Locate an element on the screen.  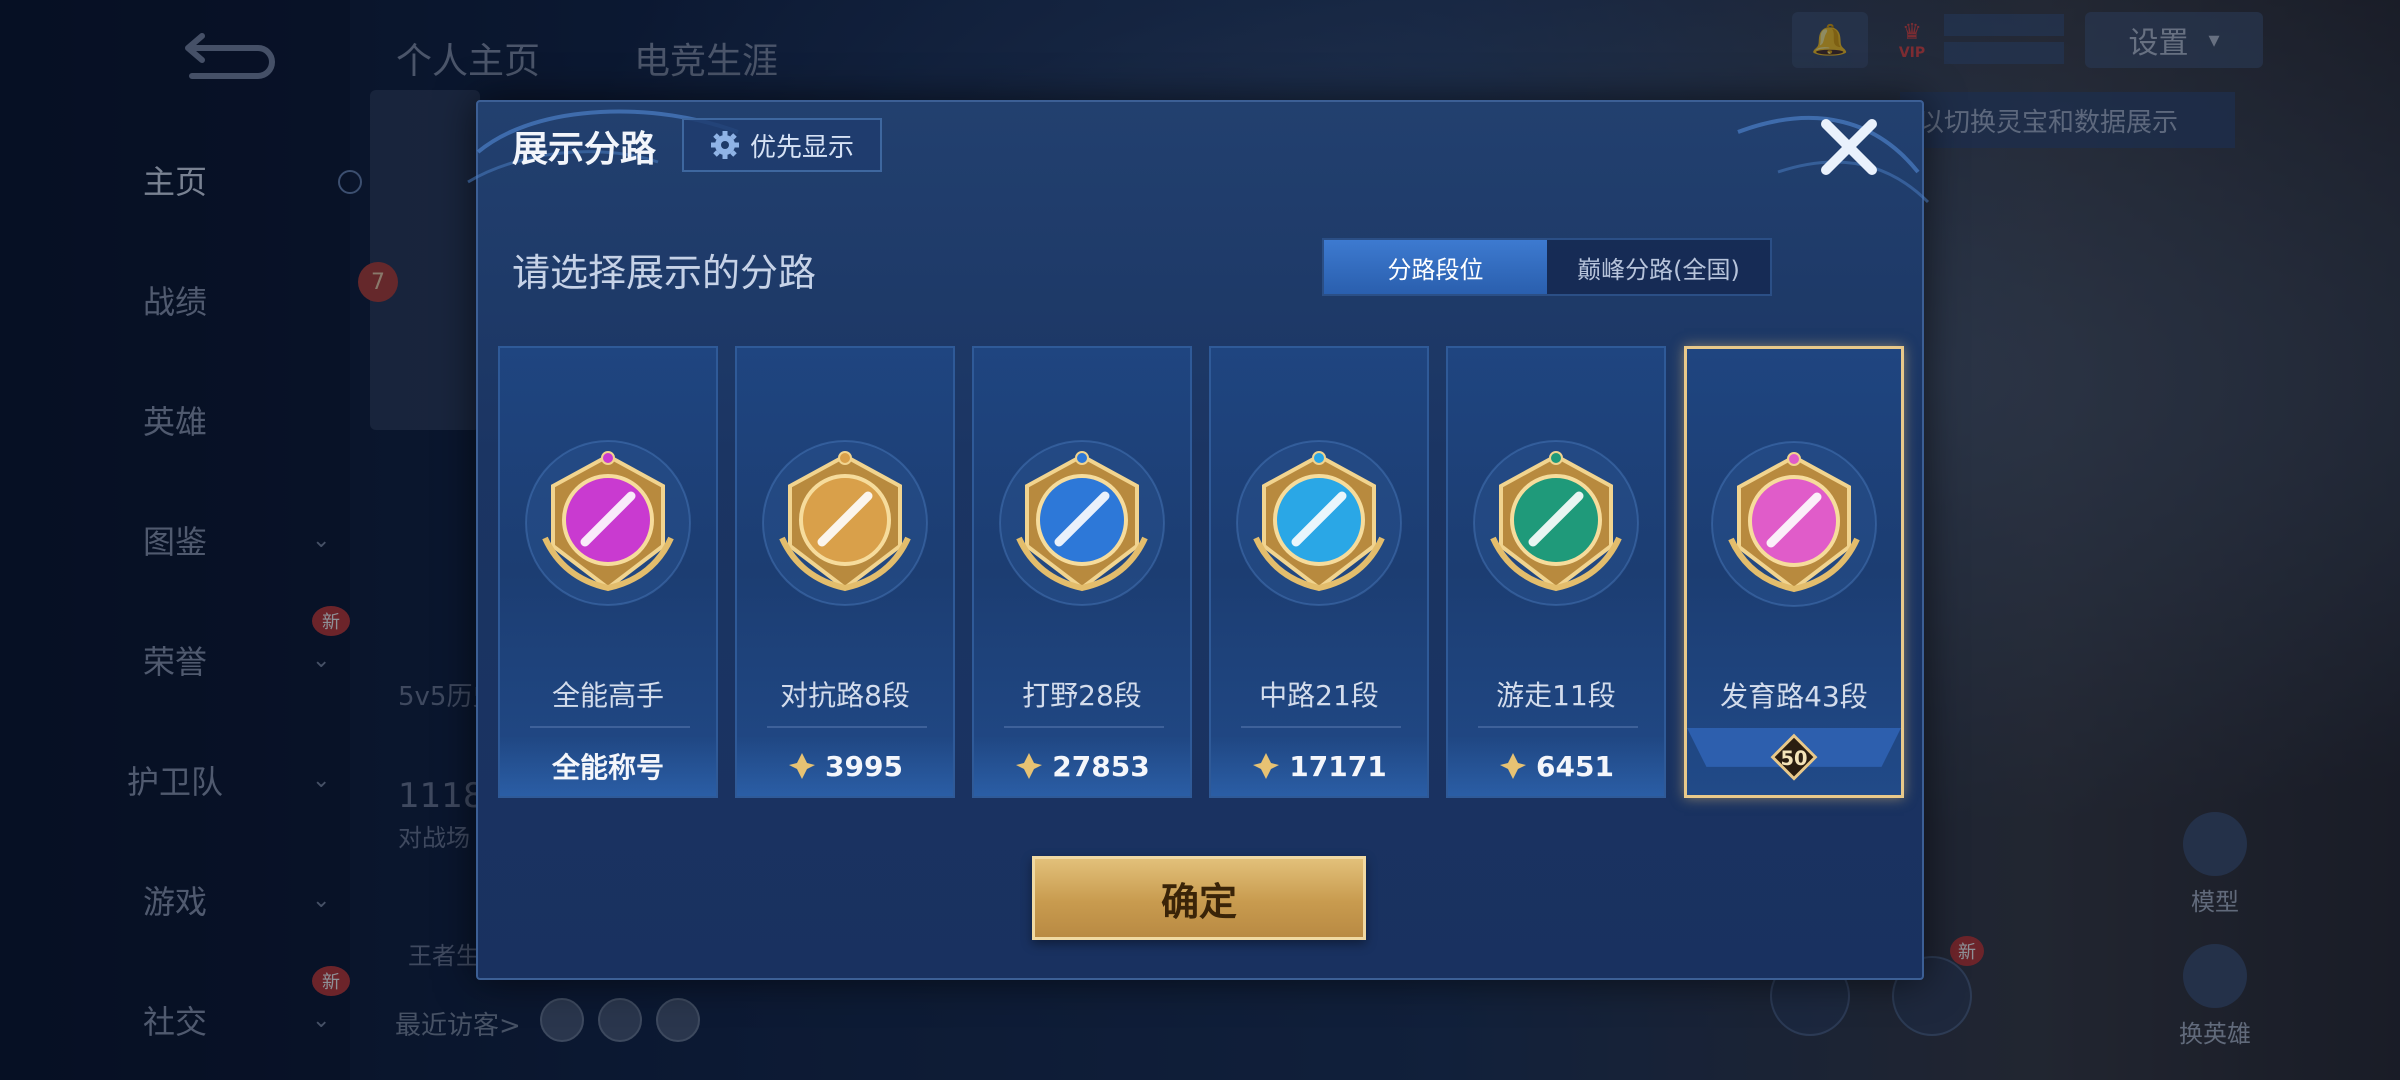
lane-card-name: 游走11段 is located at coordinates (1556, 695).